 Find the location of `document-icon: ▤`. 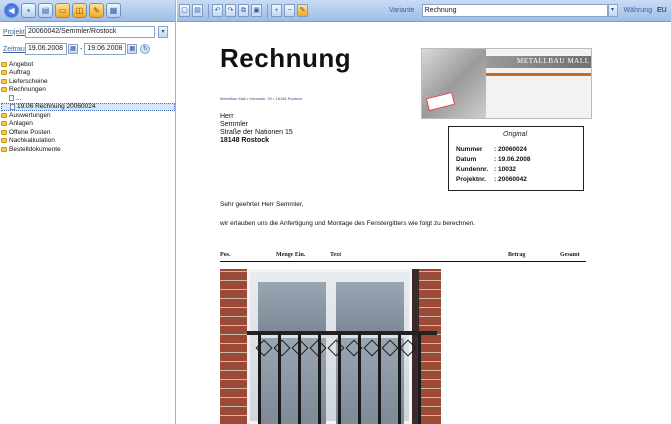

document-icon: ▤ is located at coordinates (45, 10).